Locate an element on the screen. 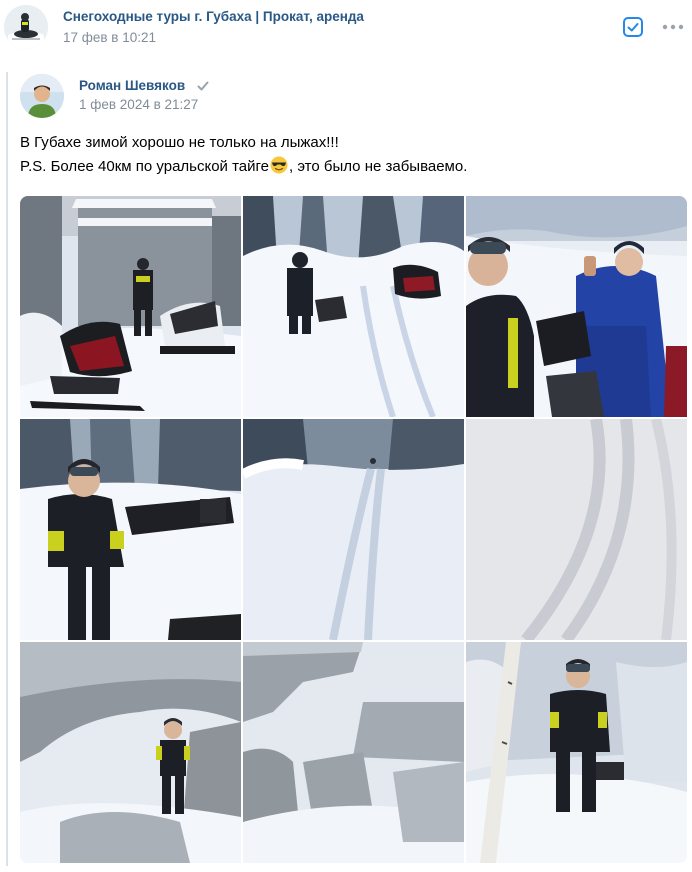 This screenshot has height=872, width=692. more-dots-icon is located at coordinates (673, 27).